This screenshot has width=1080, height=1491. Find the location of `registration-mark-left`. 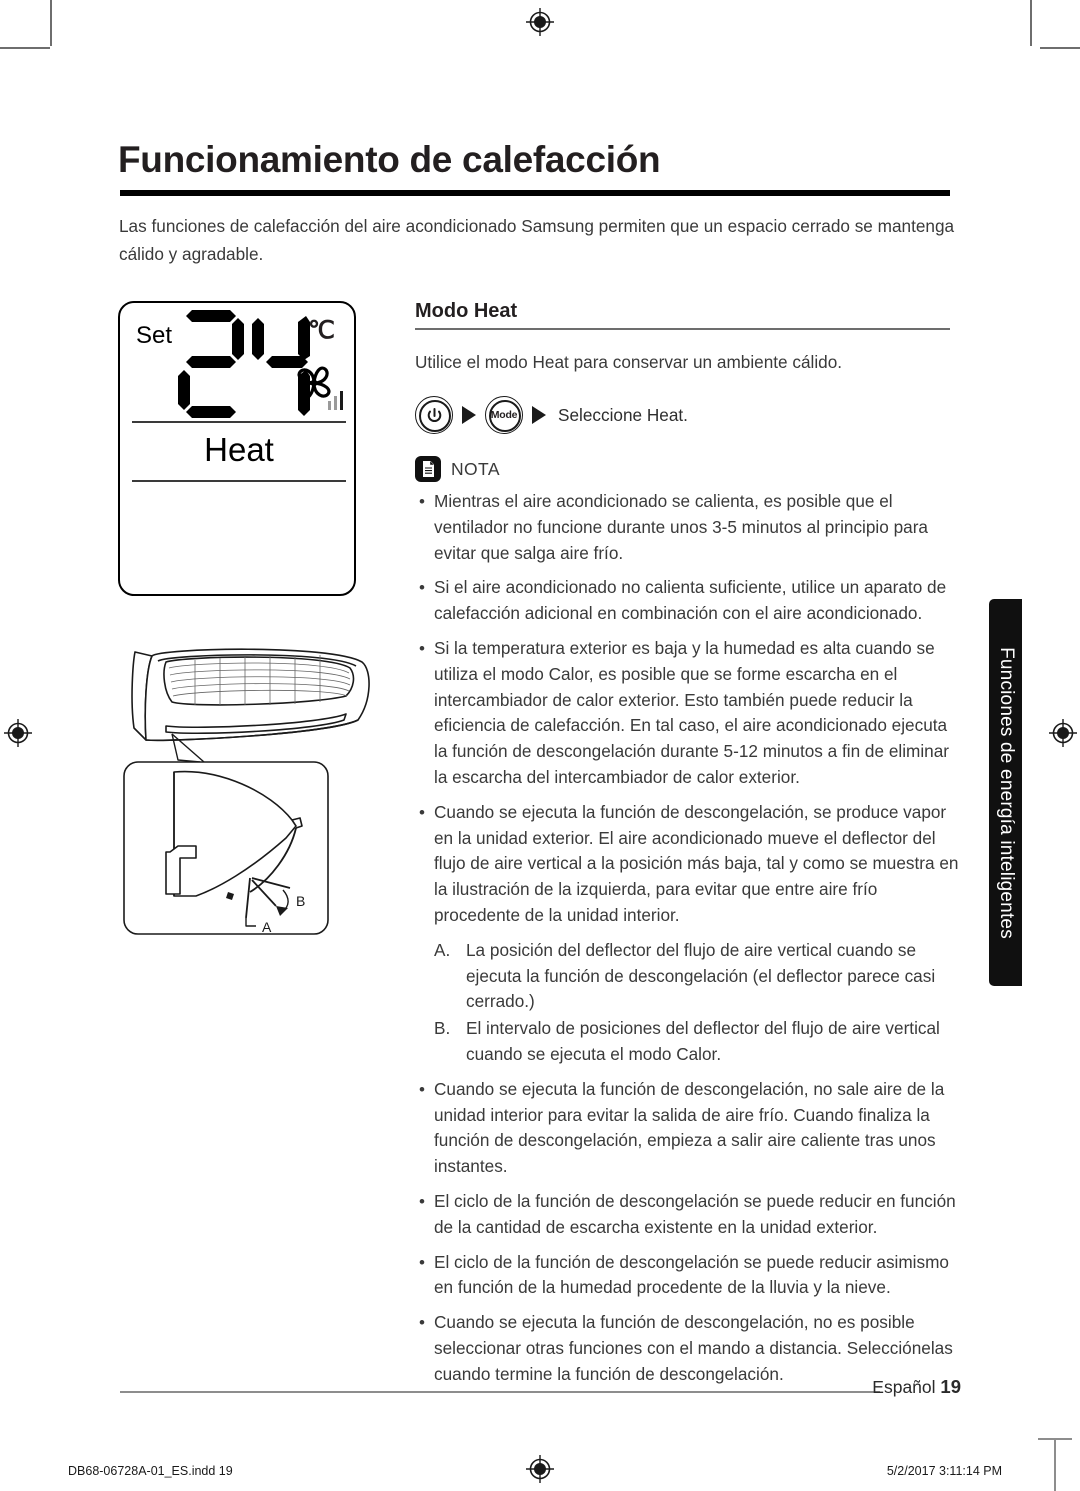

registration-mark-left is located at coordinates (18, 733).